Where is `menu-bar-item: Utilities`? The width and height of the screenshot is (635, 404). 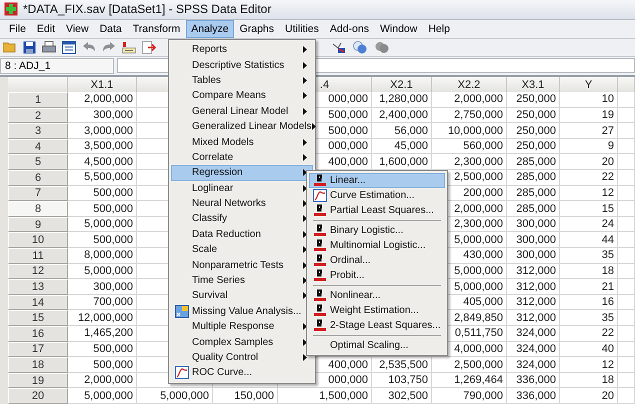 menu-bar-item: Utilities is located at coordinates (302, 29).